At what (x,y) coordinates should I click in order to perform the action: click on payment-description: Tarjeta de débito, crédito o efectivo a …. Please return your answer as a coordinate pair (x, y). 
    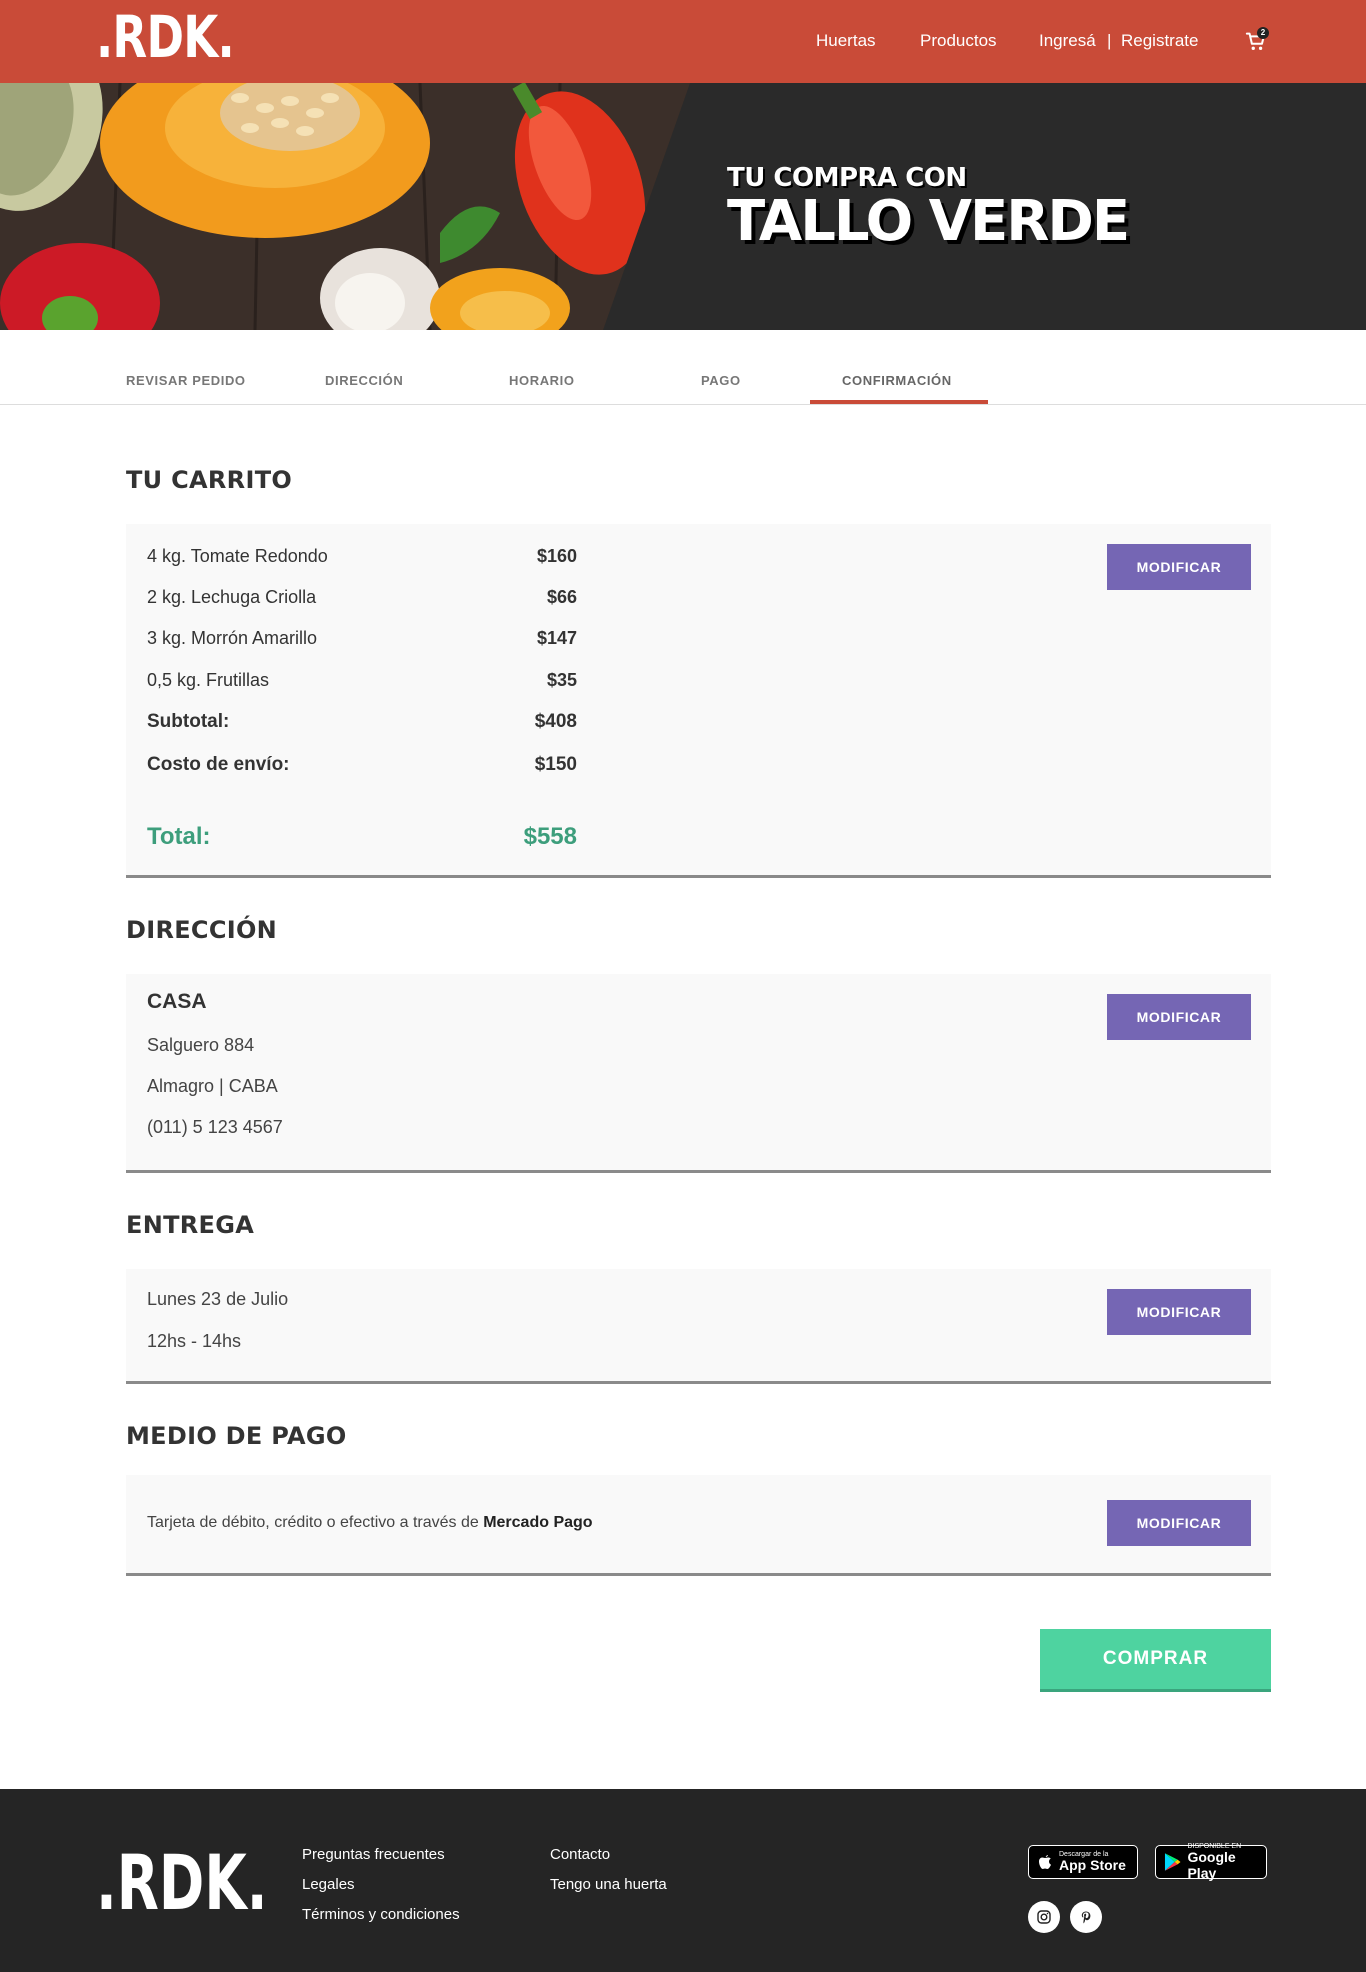
    Looking at the image, I should click on (370, 1523).